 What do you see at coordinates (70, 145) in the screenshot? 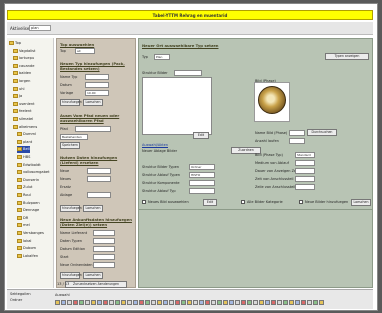
I see `save-path-button: Speichern` at bounding box center [70, 145].